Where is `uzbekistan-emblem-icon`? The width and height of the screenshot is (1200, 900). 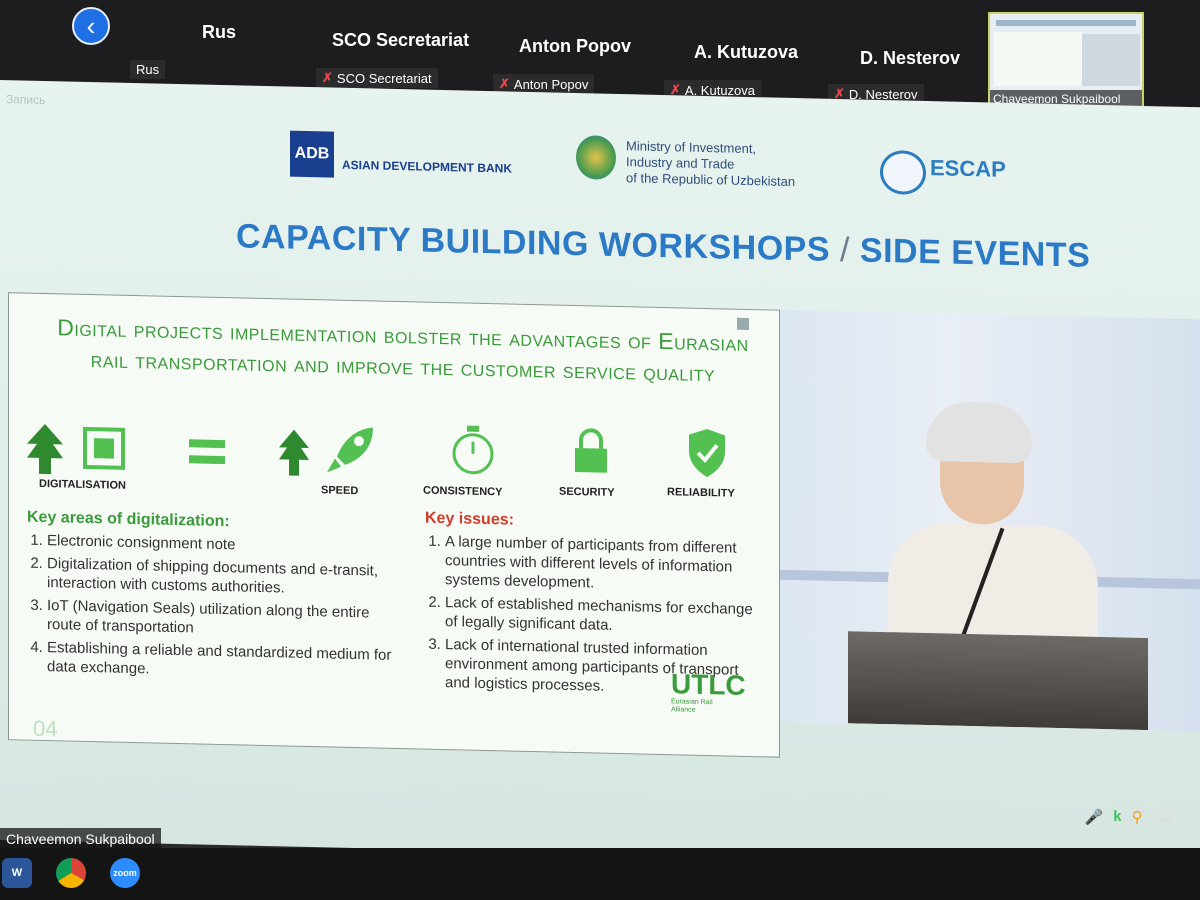
uzbekistan-emblem-icon is located at coordinates (596, 157).